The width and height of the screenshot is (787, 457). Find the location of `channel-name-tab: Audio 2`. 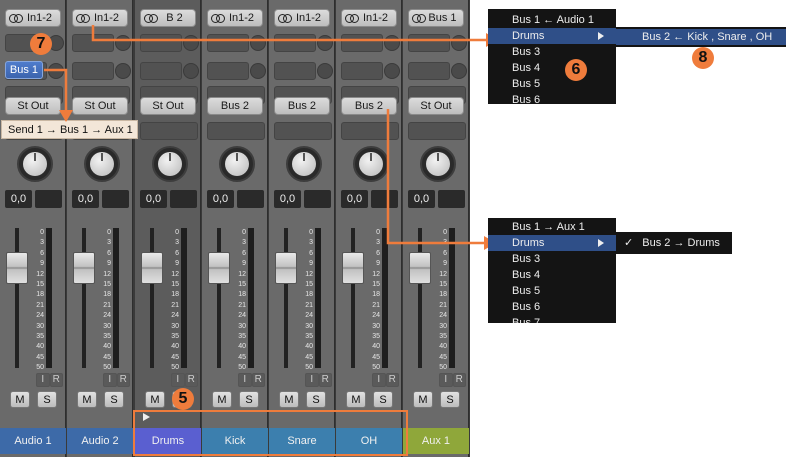

channel-name-tab: Audio 2 is located at coordinates (100, 441).